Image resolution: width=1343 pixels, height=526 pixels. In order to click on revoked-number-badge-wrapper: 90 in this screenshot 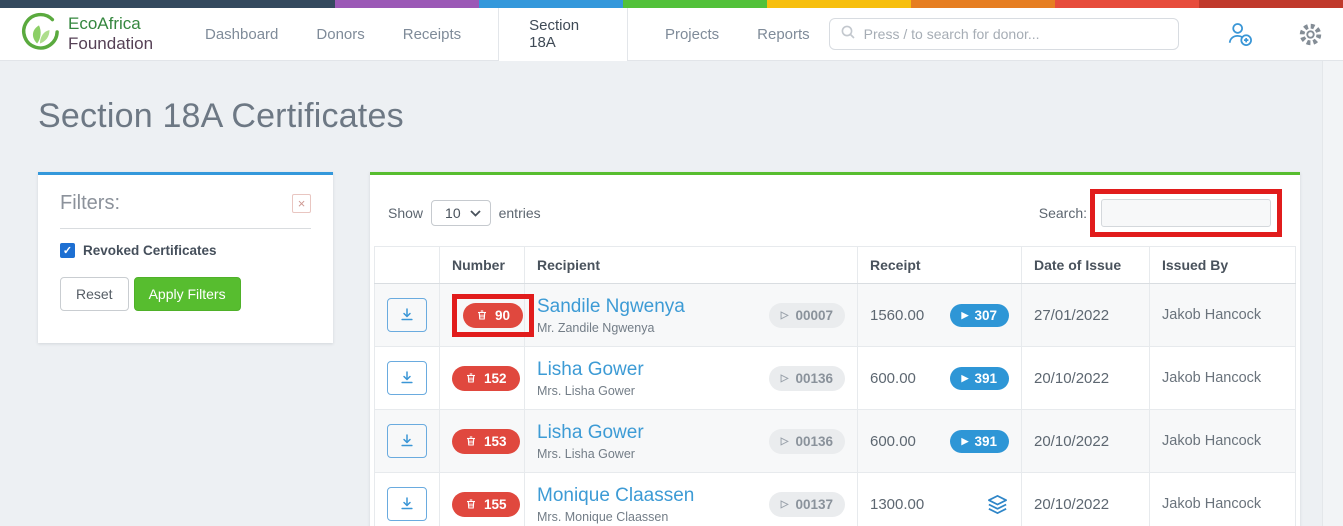, I will do `click(493, 315)`.